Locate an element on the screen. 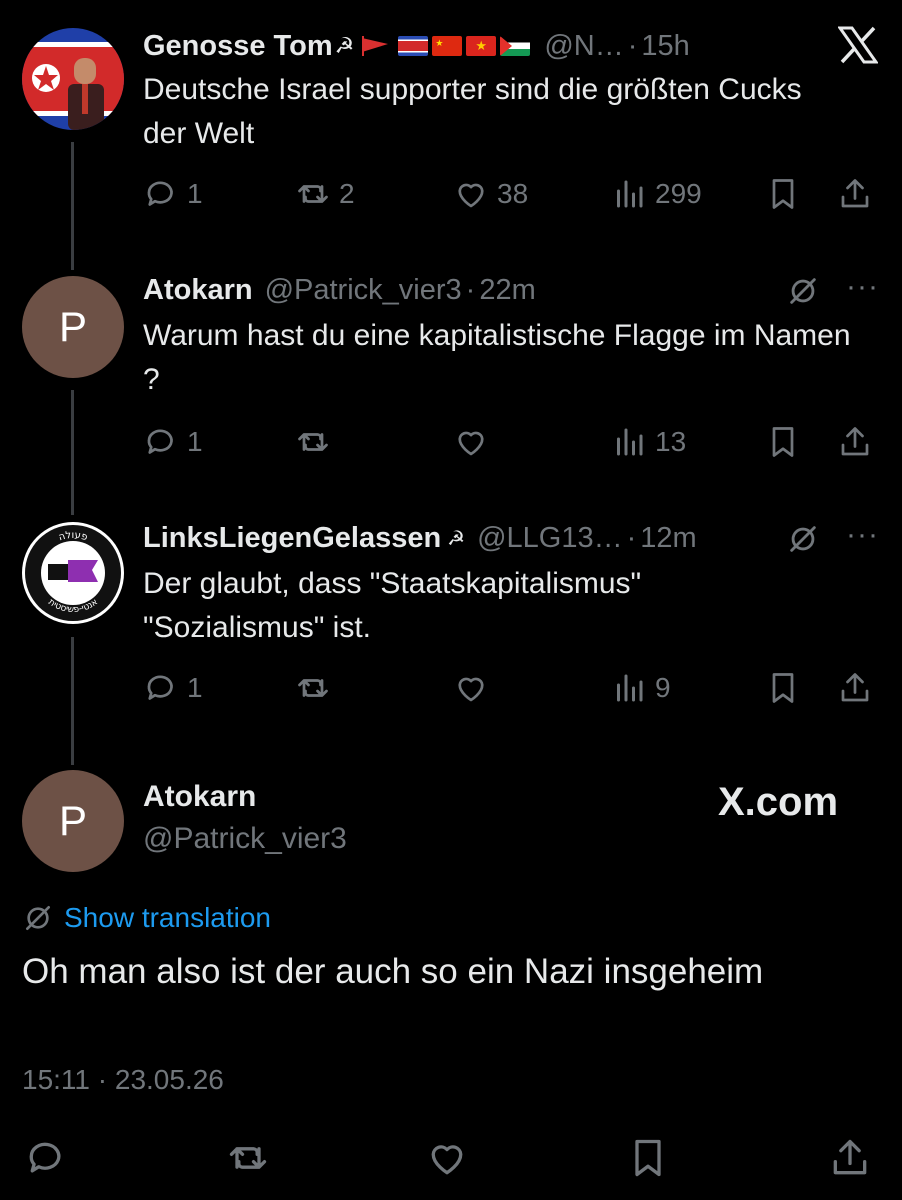 The height and width of the screenshot is (1200, 902). x-com-watermark: X.com is located at coordinates (778, 802).